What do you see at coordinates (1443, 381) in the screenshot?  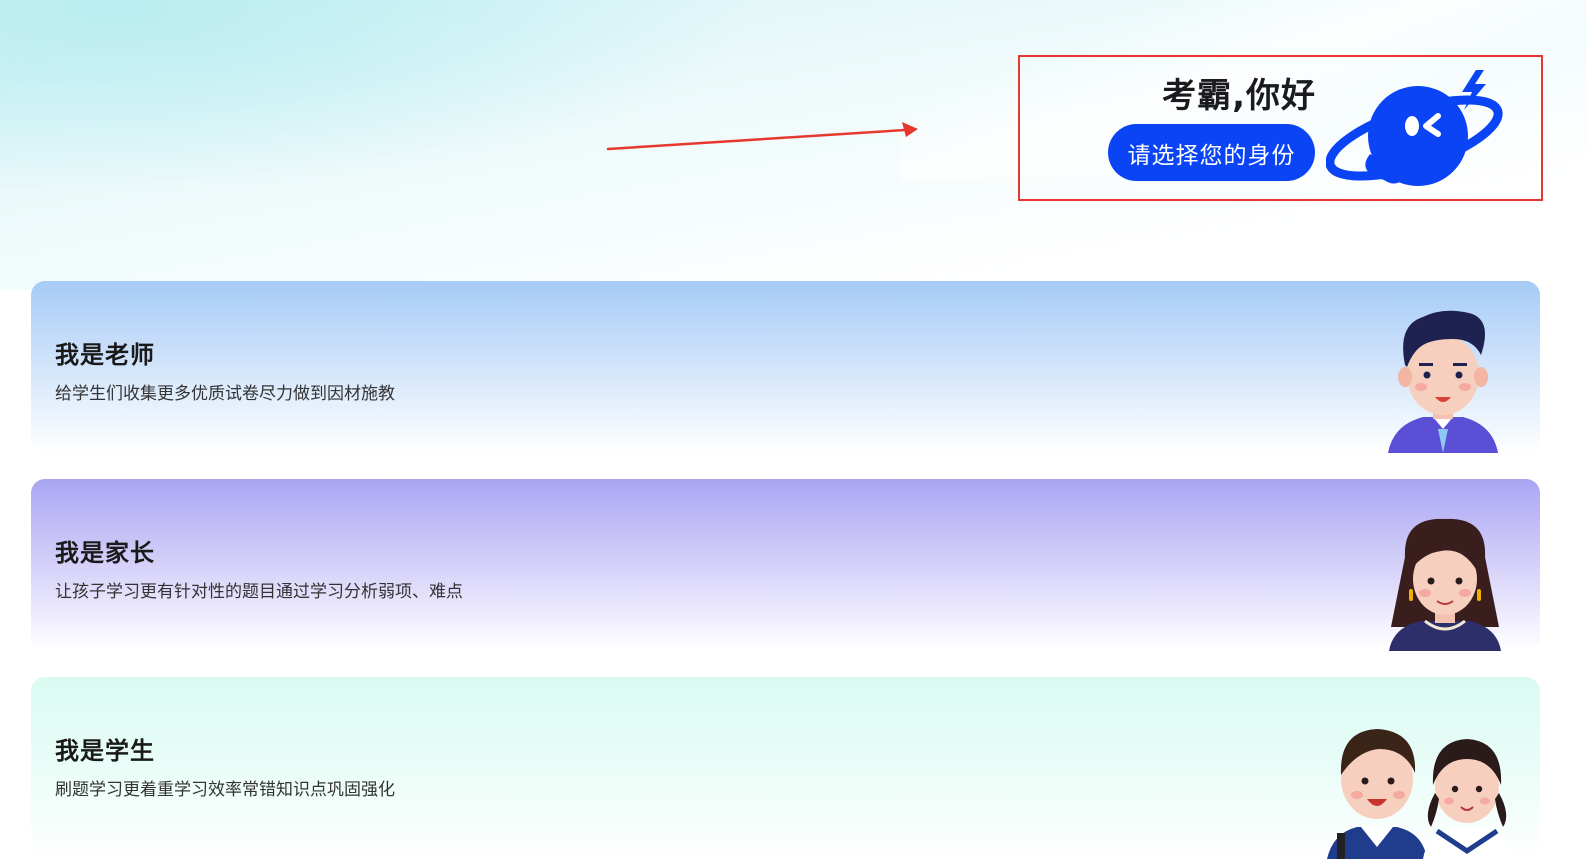 I see `teacher-avatar-icon` at bounding box center [1443, 381].